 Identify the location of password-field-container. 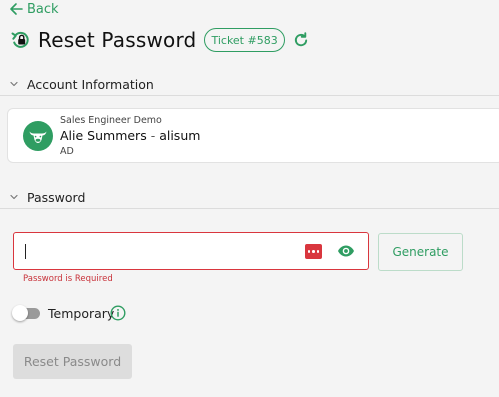
(191, 251).